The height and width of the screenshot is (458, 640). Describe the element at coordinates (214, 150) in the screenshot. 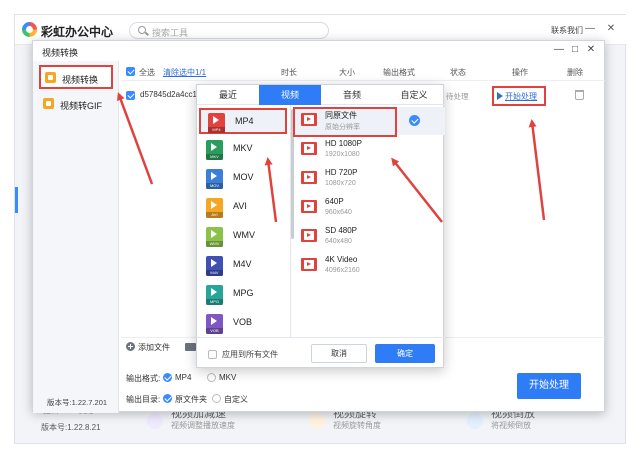

I see `format-mkv-icon: MKV` at that location.